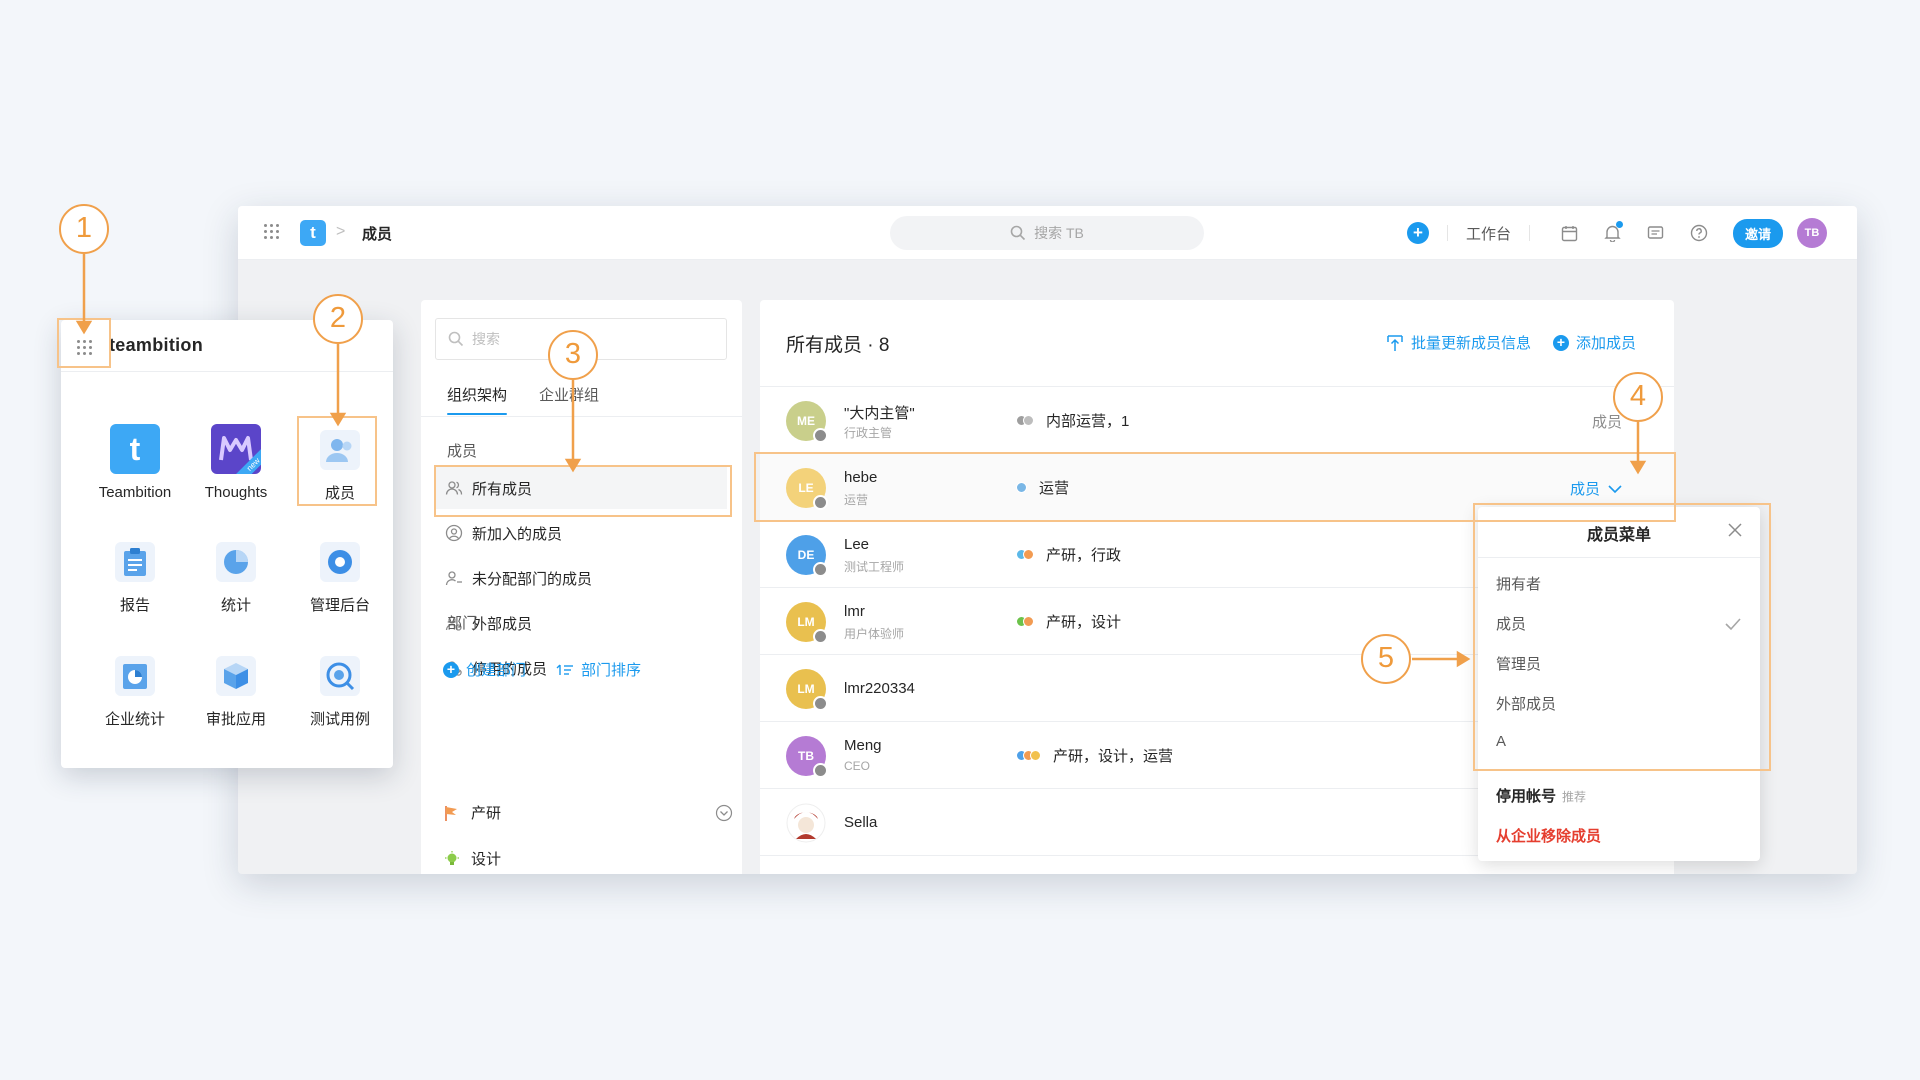 The height and width of the screenshot is (1080, 1920). Describe the element at coordinates (581, 533) in the screenshot. I see `org-item-new-members: 新加入的成员` at that location.